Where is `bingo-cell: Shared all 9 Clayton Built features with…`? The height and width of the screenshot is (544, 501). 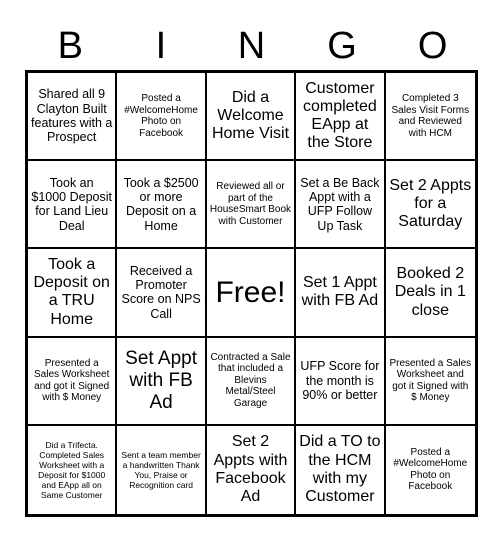
bingo-cell: Shared all 9 Clayton Built features with… is located at coordinates (73, 117).